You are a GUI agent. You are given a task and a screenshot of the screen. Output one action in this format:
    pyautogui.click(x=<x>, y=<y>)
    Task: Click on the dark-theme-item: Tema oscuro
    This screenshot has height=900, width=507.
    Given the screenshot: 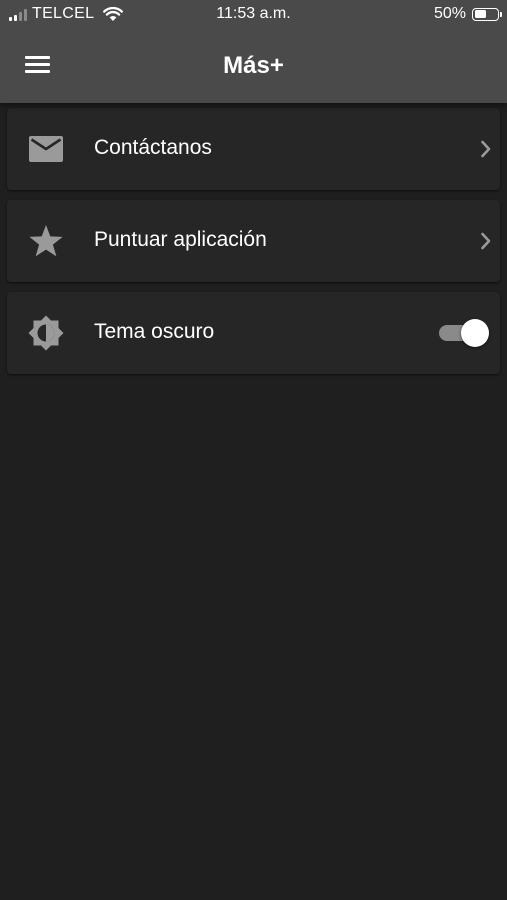 What is the action you would take?
    pyautogui.click(x=253, y=333)
    